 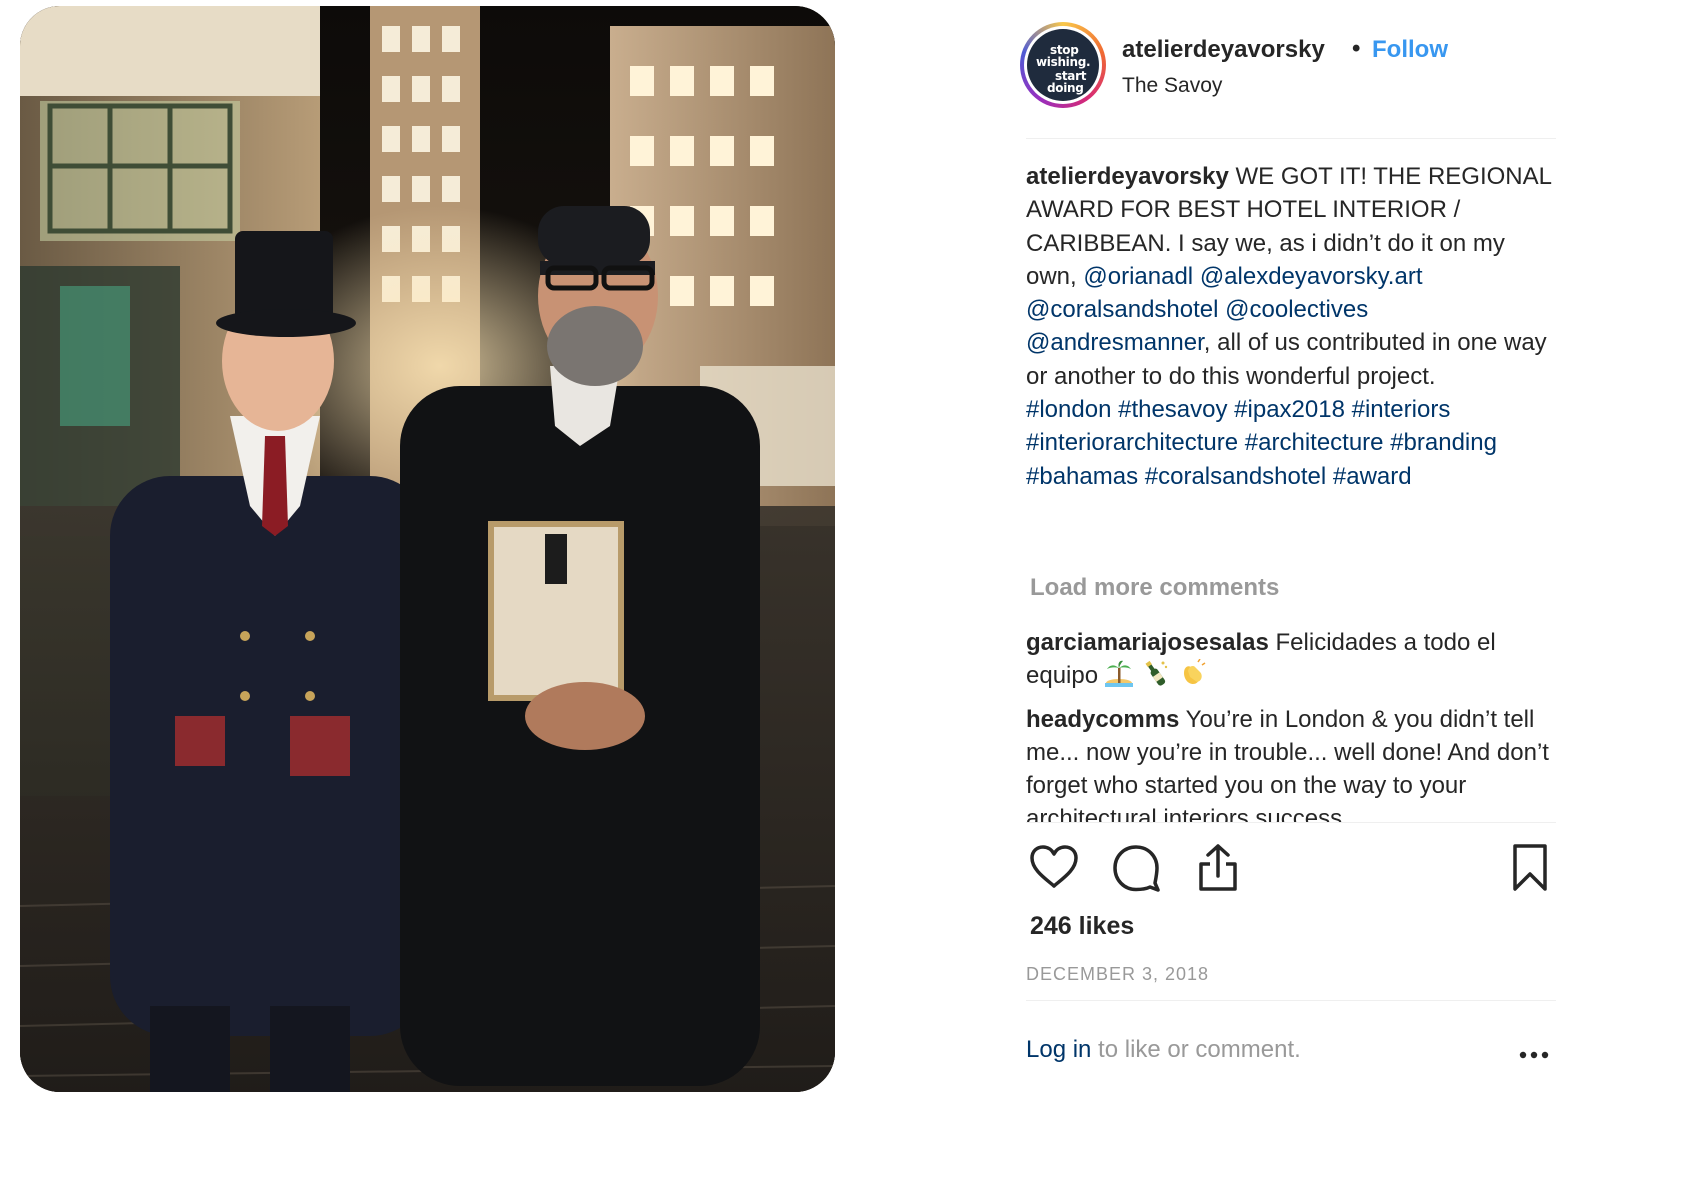 What do you see at coordinates (1082, 476) in the screenshot?
I see `hashtag-link: #bahamas` at bounding box center [1082, 476].